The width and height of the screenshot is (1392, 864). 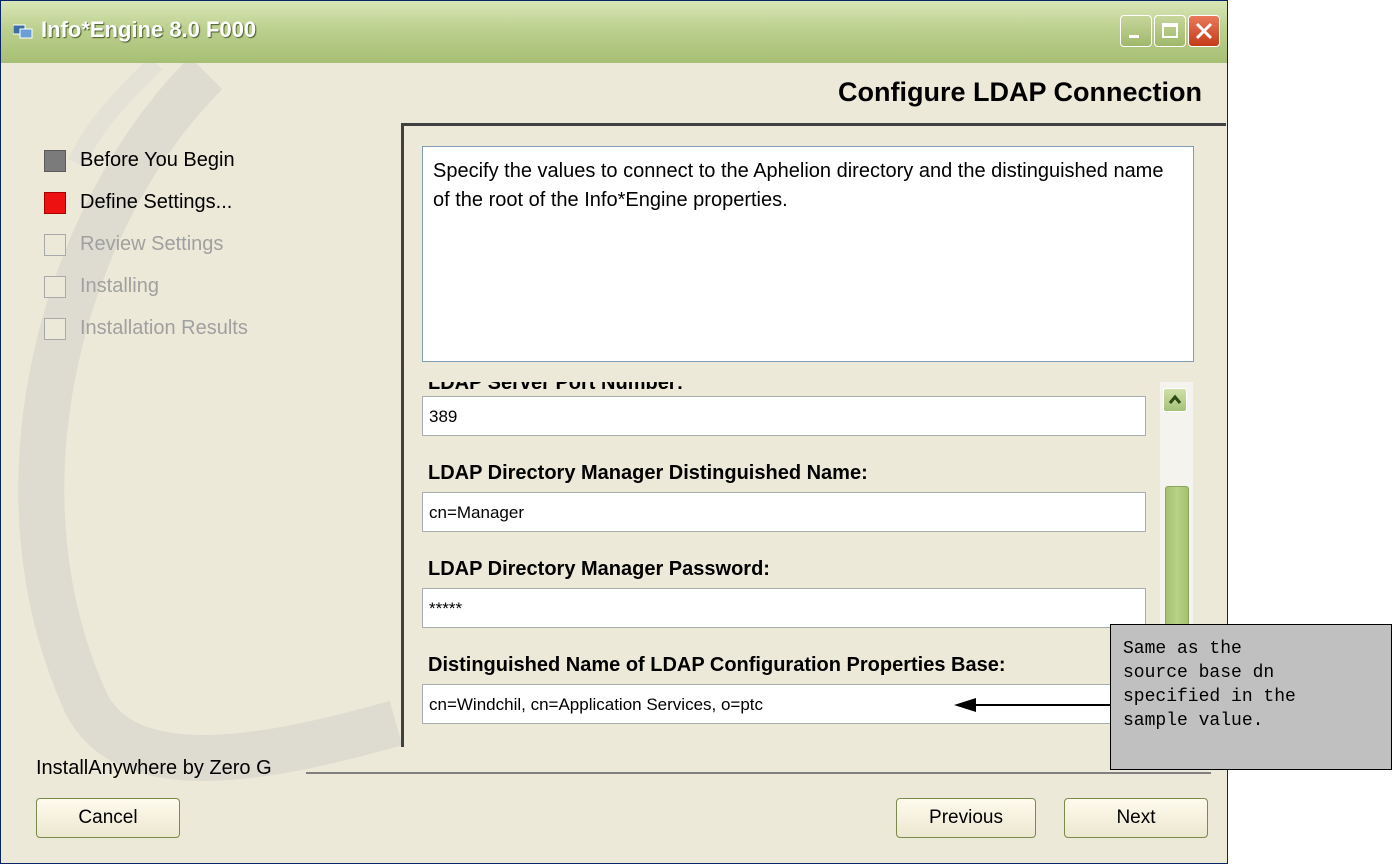 I want to click on cancel-button: Cancel, so click(x=108, y=818).